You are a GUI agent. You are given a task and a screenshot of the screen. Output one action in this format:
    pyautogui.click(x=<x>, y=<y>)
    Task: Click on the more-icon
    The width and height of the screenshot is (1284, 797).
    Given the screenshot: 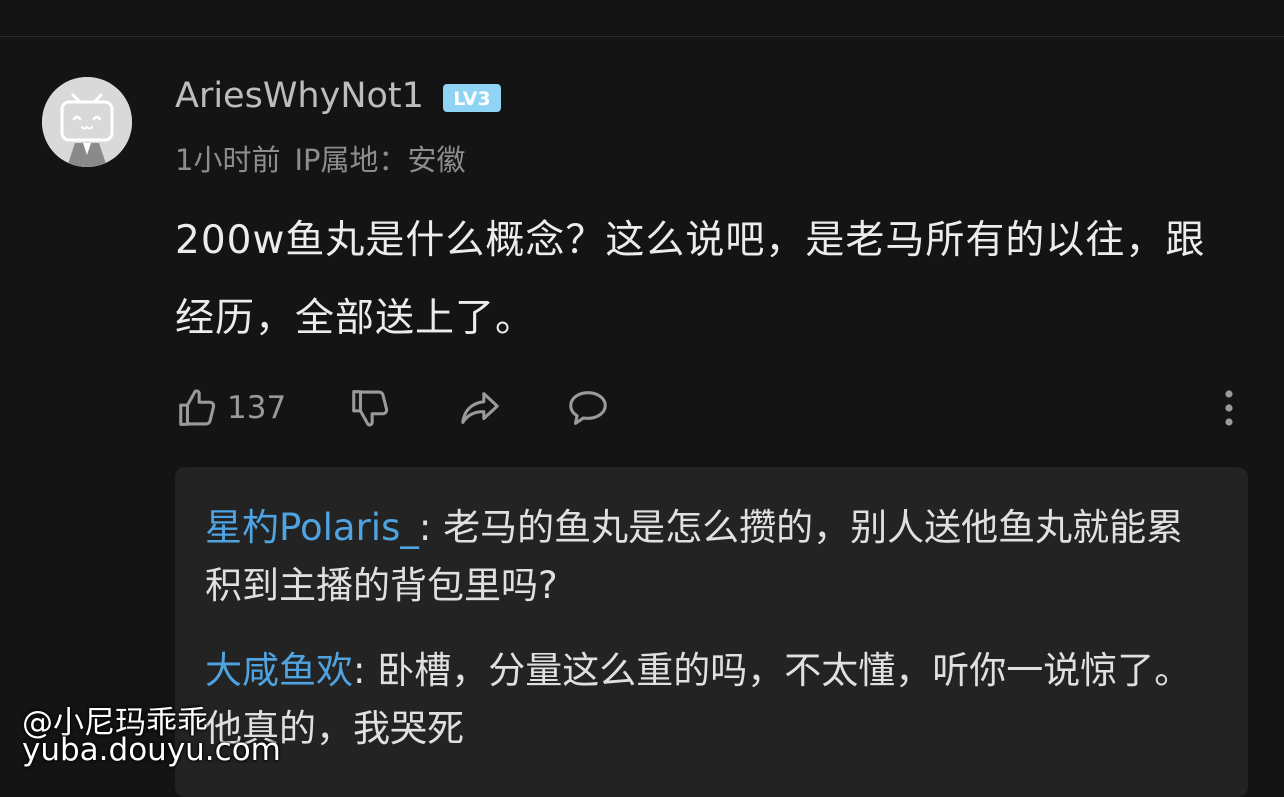 What is the action you would take?
    pyautogui.click(x=1229, y=408)
    